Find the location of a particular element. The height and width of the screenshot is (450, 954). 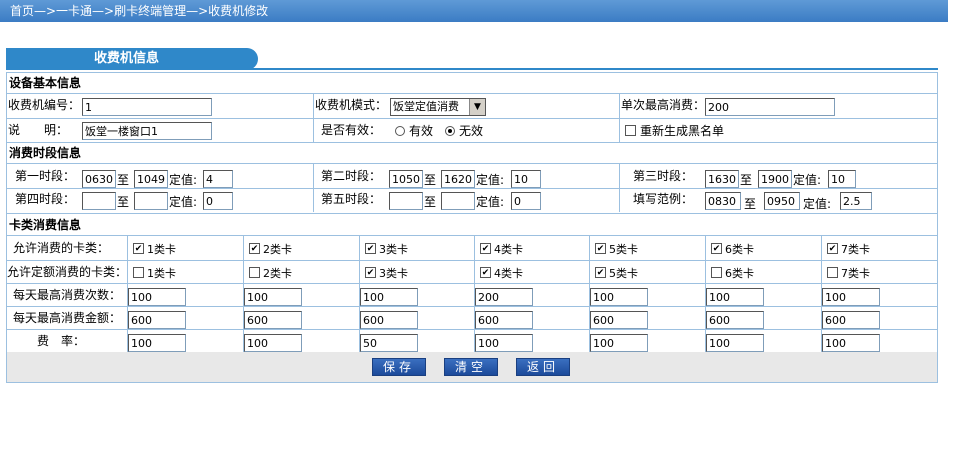

back-button: 返回 is located at coordinates (543, 367).